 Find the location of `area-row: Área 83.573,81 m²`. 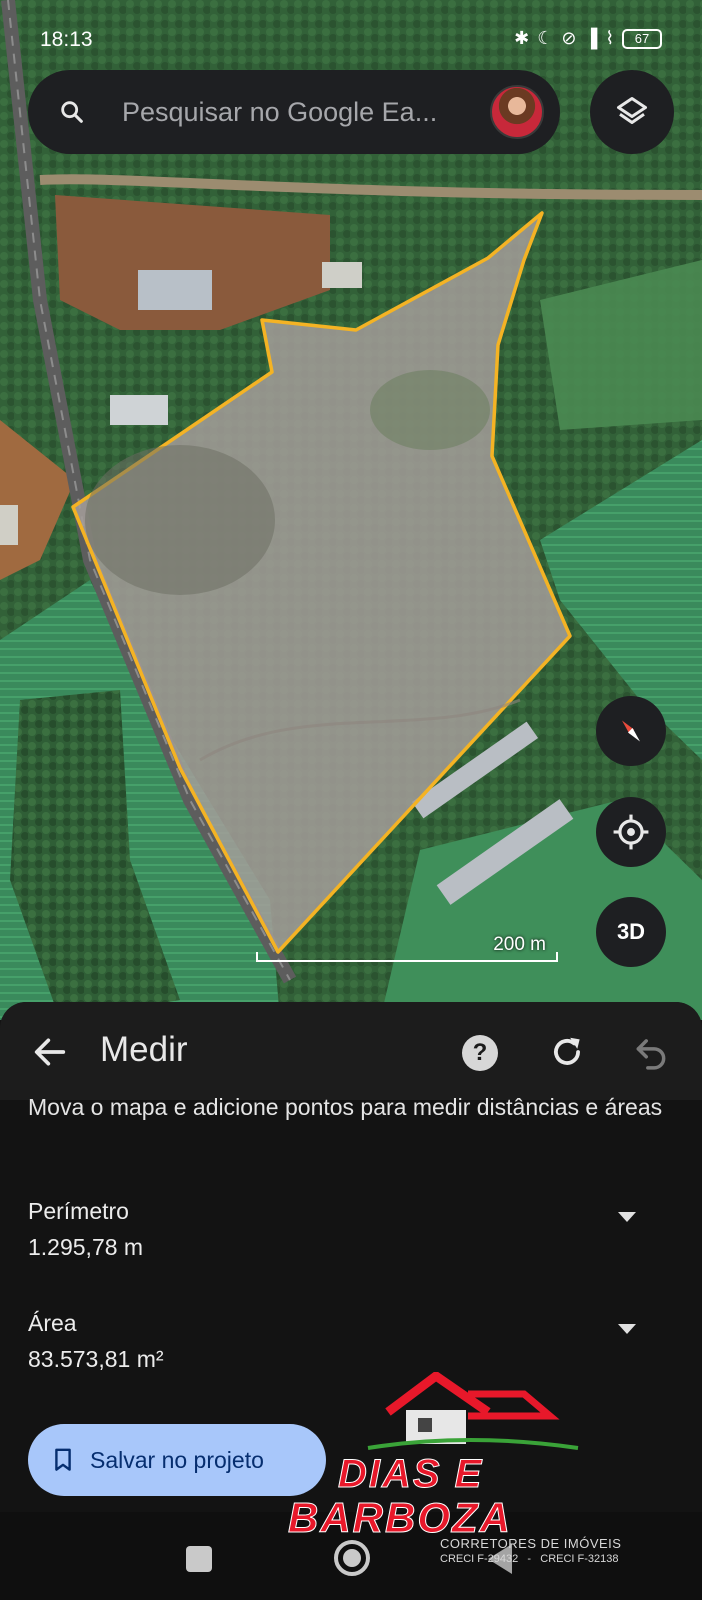

area-row: Área 83.573,81 m² is located at coordinates (351, 1350).